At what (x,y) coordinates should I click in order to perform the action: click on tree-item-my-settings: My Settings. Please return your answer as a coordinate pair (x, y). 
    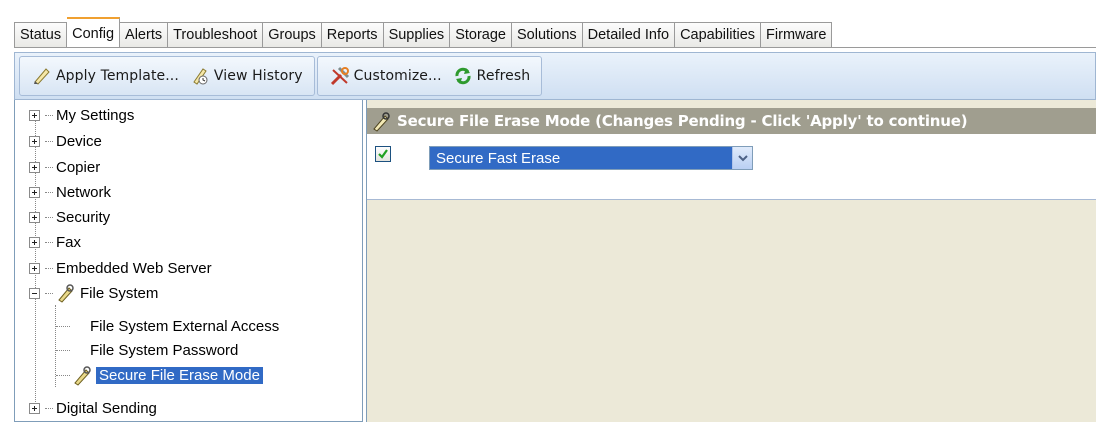
    Looking at the image, I should click on (81, 115).